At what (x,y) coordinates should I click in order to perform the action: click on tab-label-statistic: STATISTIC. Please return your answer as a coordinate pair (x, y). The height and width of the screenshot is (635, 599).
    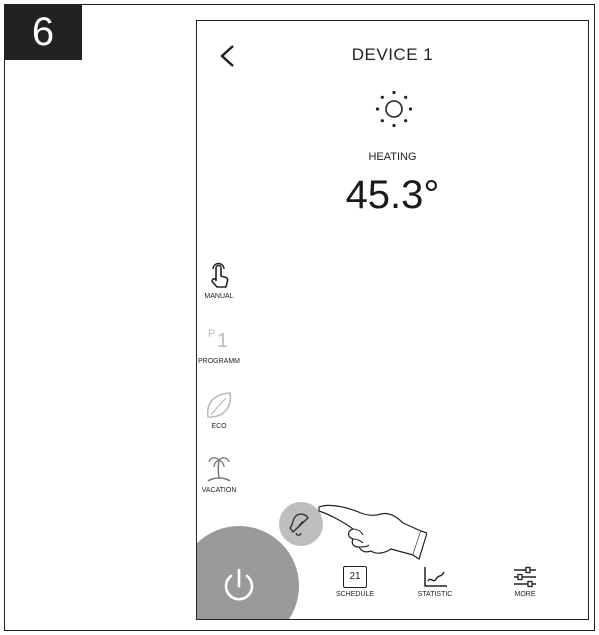
    Looking at the image, I should click on (435, 594).